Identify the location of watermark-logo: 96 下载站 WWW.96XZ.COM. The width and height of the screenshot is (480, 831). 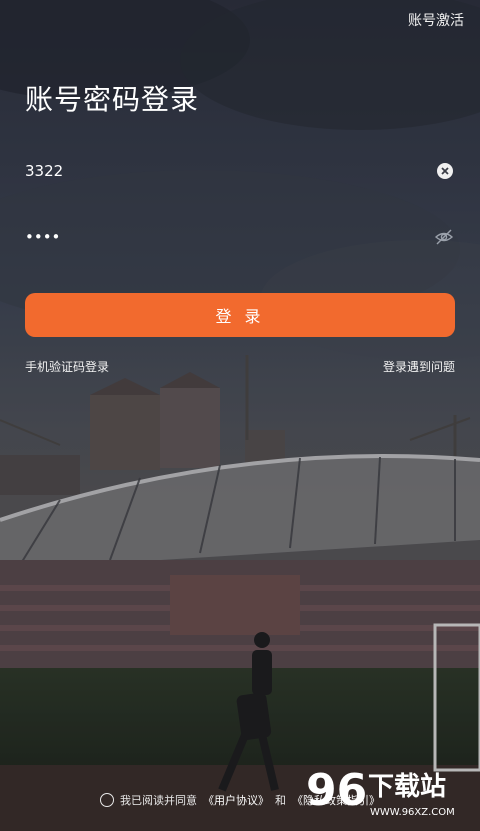
(389, 793).